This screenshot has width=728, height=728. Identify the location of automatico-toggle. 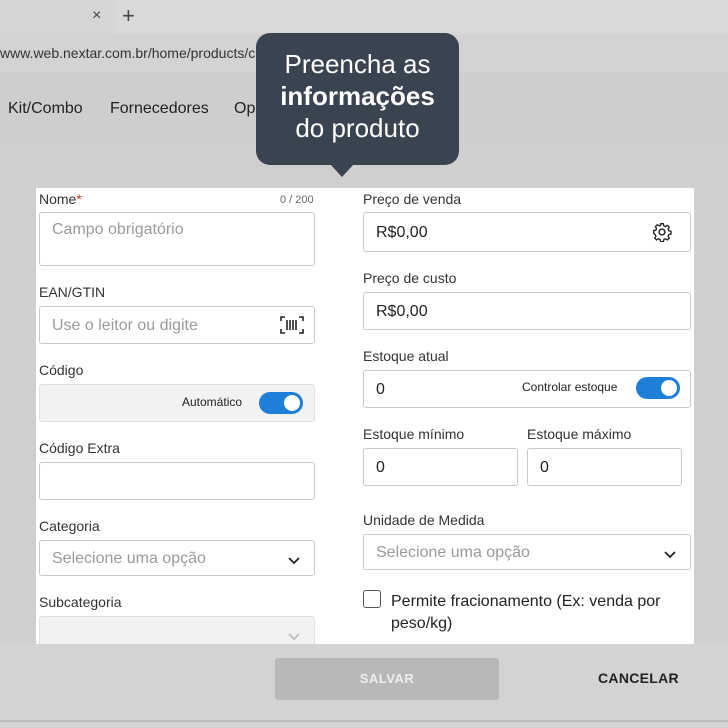
(281, 403).